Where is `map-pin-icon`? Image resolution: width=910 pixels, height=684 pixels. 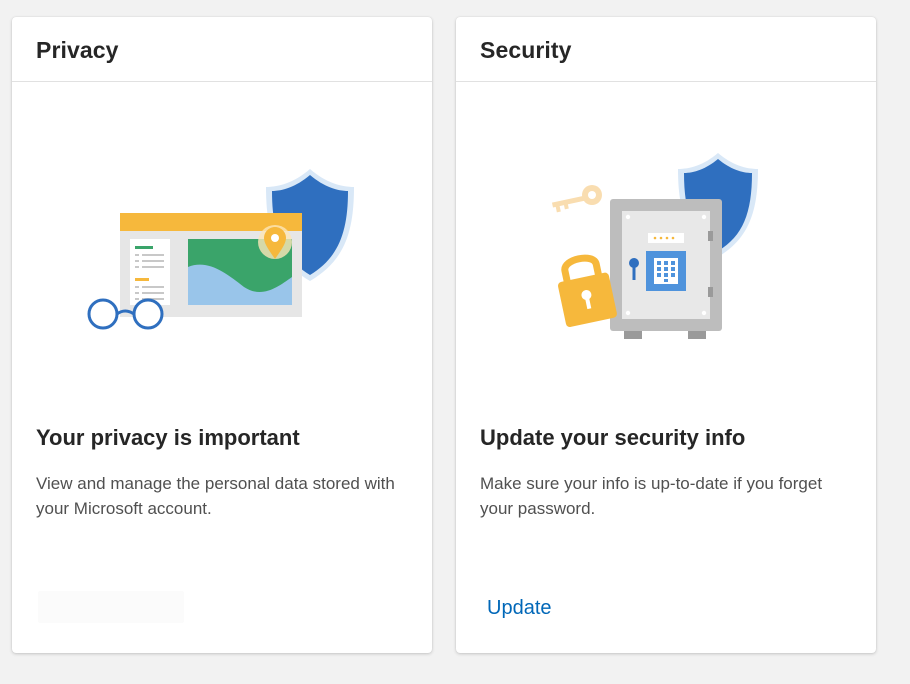
map-pin-icon is located at coordinates (275, 242).